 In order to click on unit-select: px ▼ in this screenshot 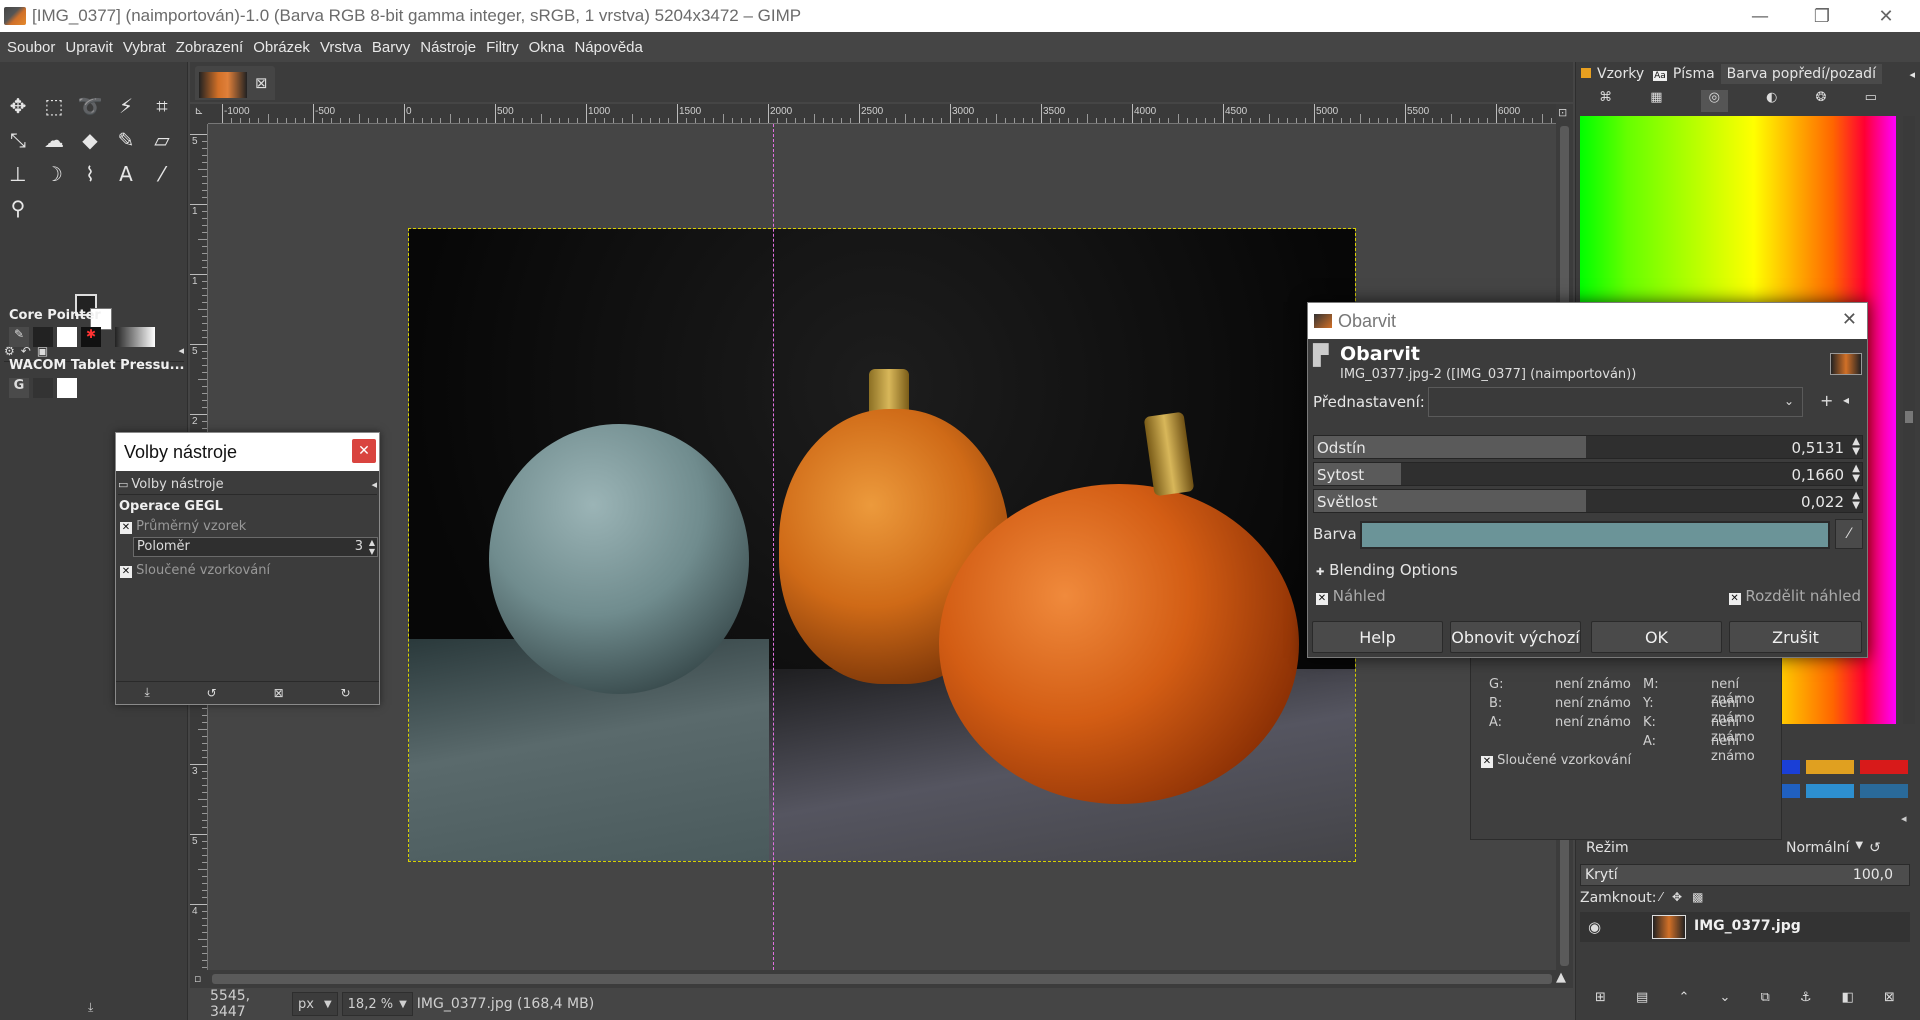, I will do `click(315, 1004)`.